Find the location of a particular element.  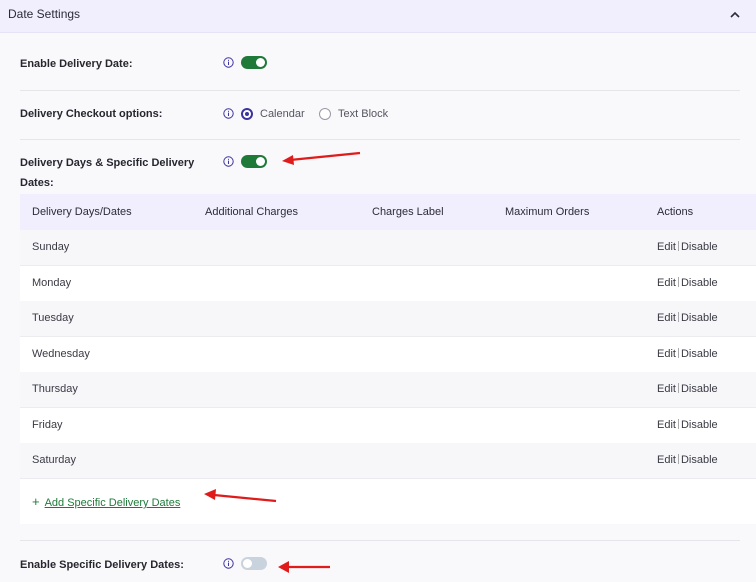

enable-delivery-date-toggle is located at coordinates (254, 62).